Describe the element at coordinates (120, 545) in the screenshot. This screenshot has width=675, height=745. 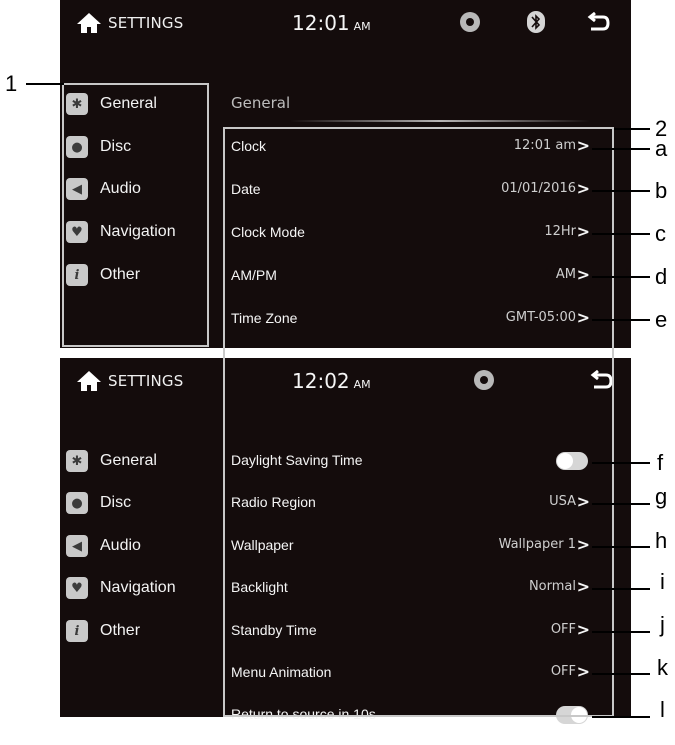
I see `sidebar-item-label: Audio` at that location.